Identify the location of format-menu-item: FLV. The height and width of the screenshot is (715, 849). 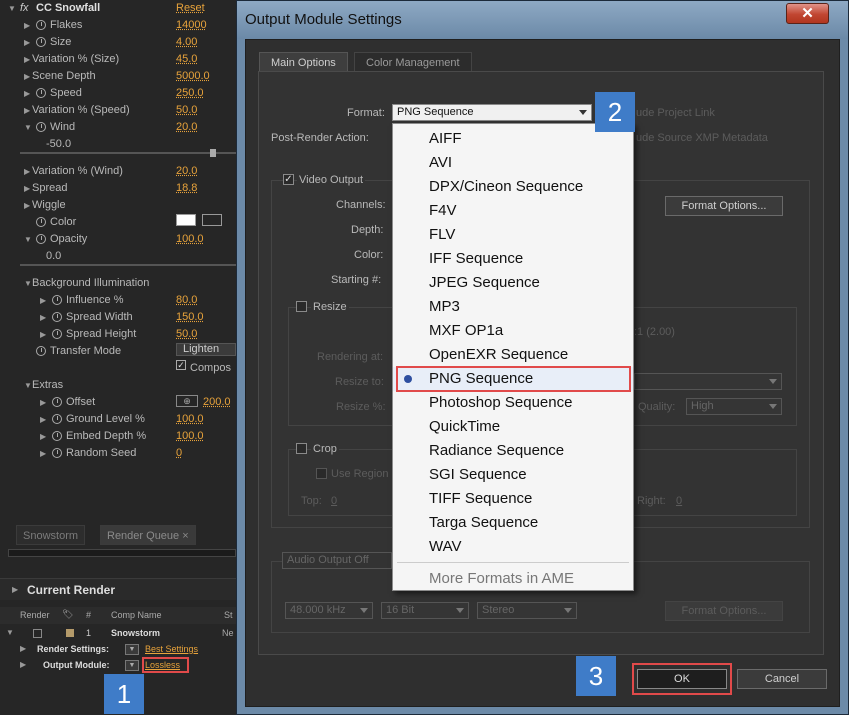
(513, 235).